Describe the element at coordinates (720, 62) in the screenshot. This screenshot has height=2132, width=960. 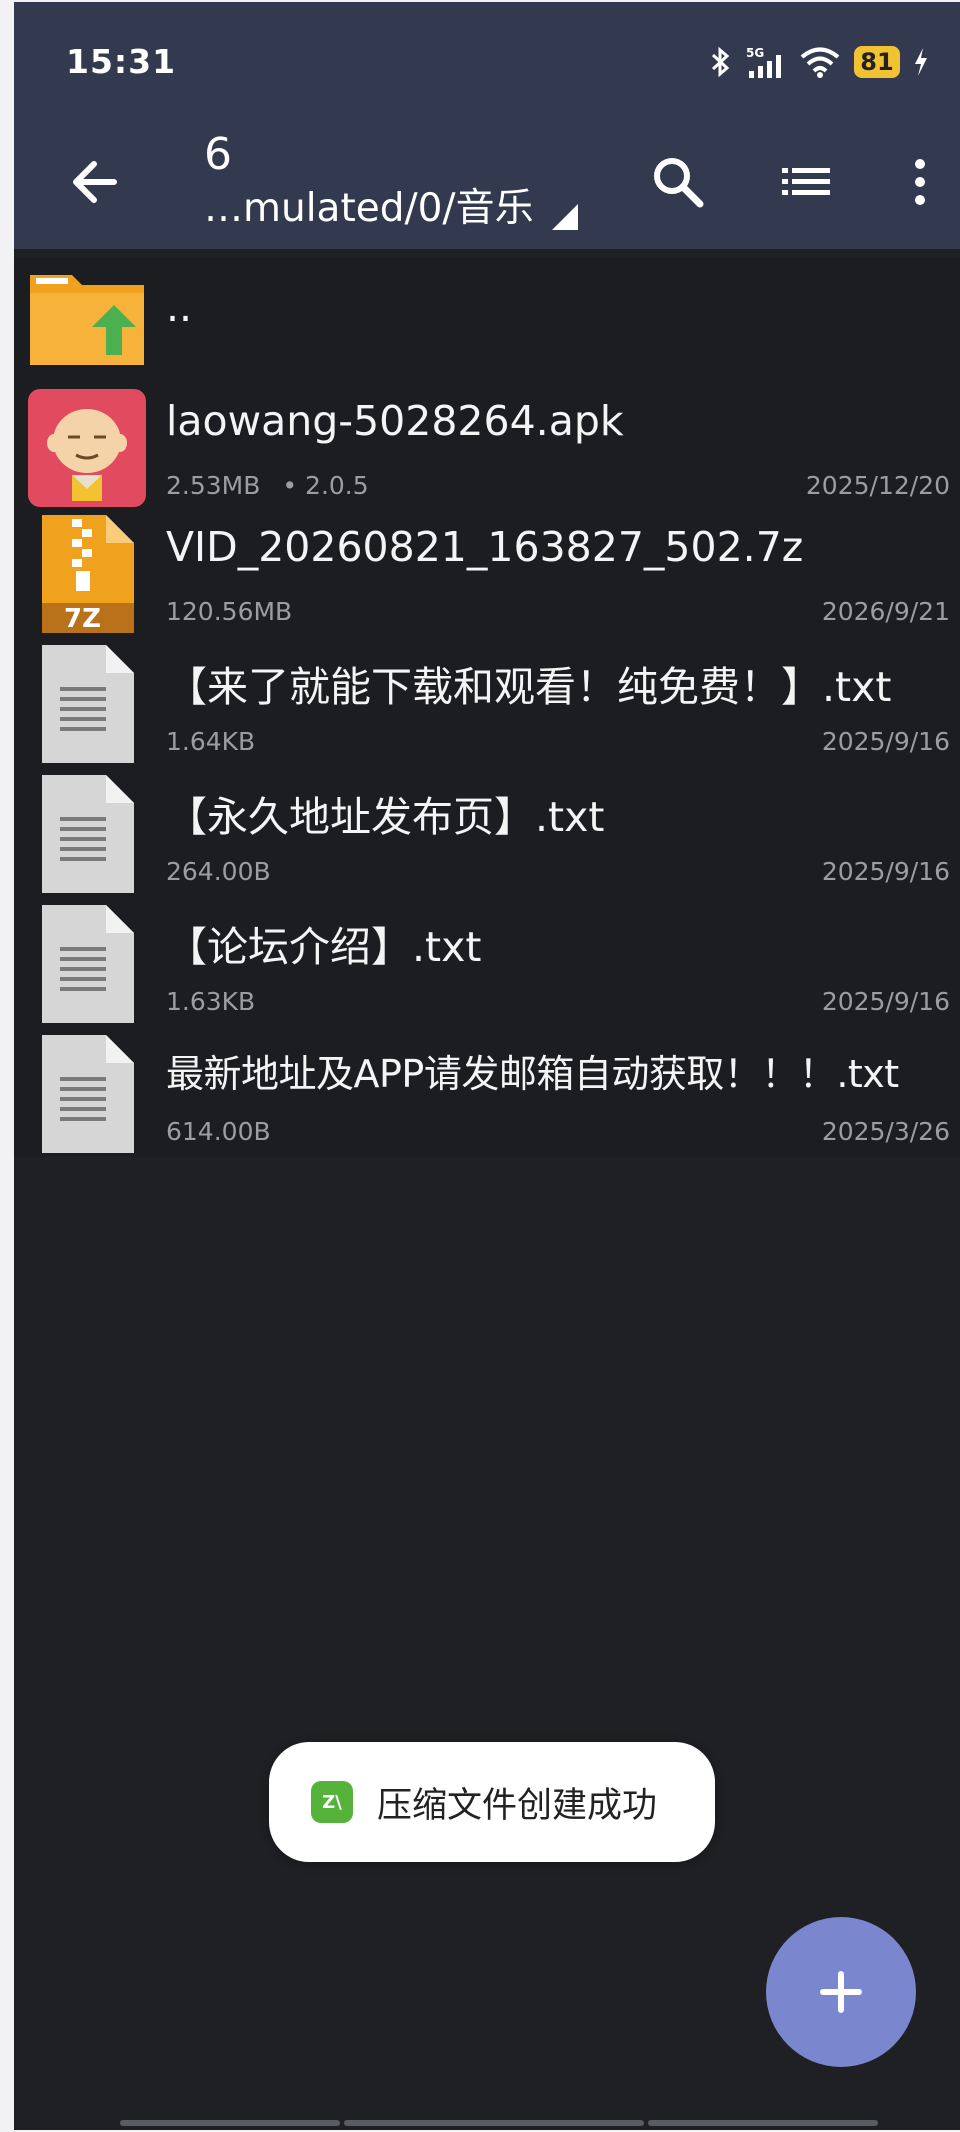
I see `bluetooth-icon` at that location.